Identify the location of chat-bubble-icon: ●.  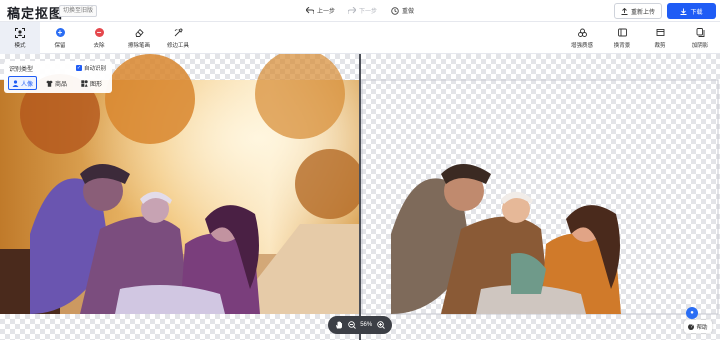
(692, 313).